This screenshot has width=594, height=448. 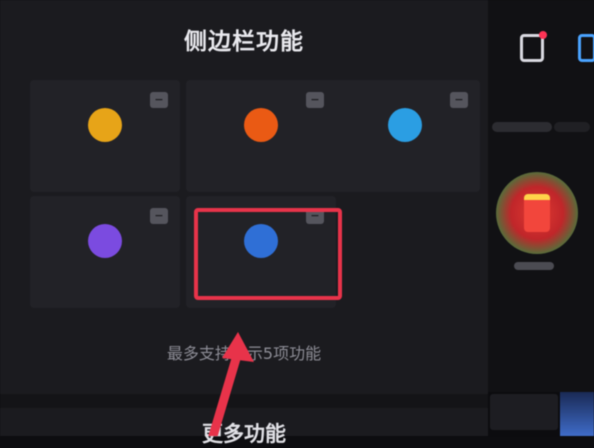 I want to click on bottom-thumbnail, so click(x=577, y=414).